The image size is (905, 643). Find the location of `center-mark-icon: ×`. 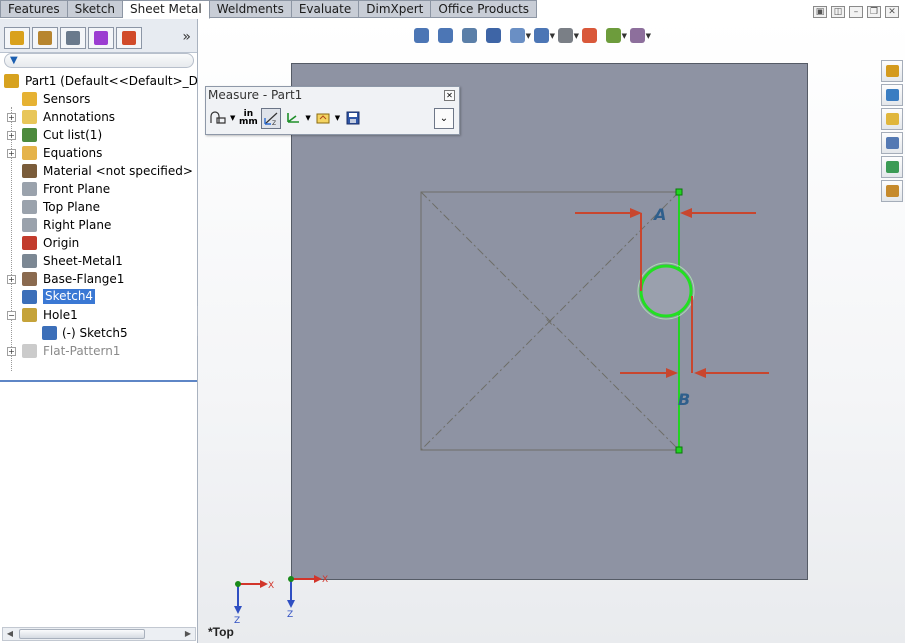

center-mark-icon: × is located at coordinates (549, 322).